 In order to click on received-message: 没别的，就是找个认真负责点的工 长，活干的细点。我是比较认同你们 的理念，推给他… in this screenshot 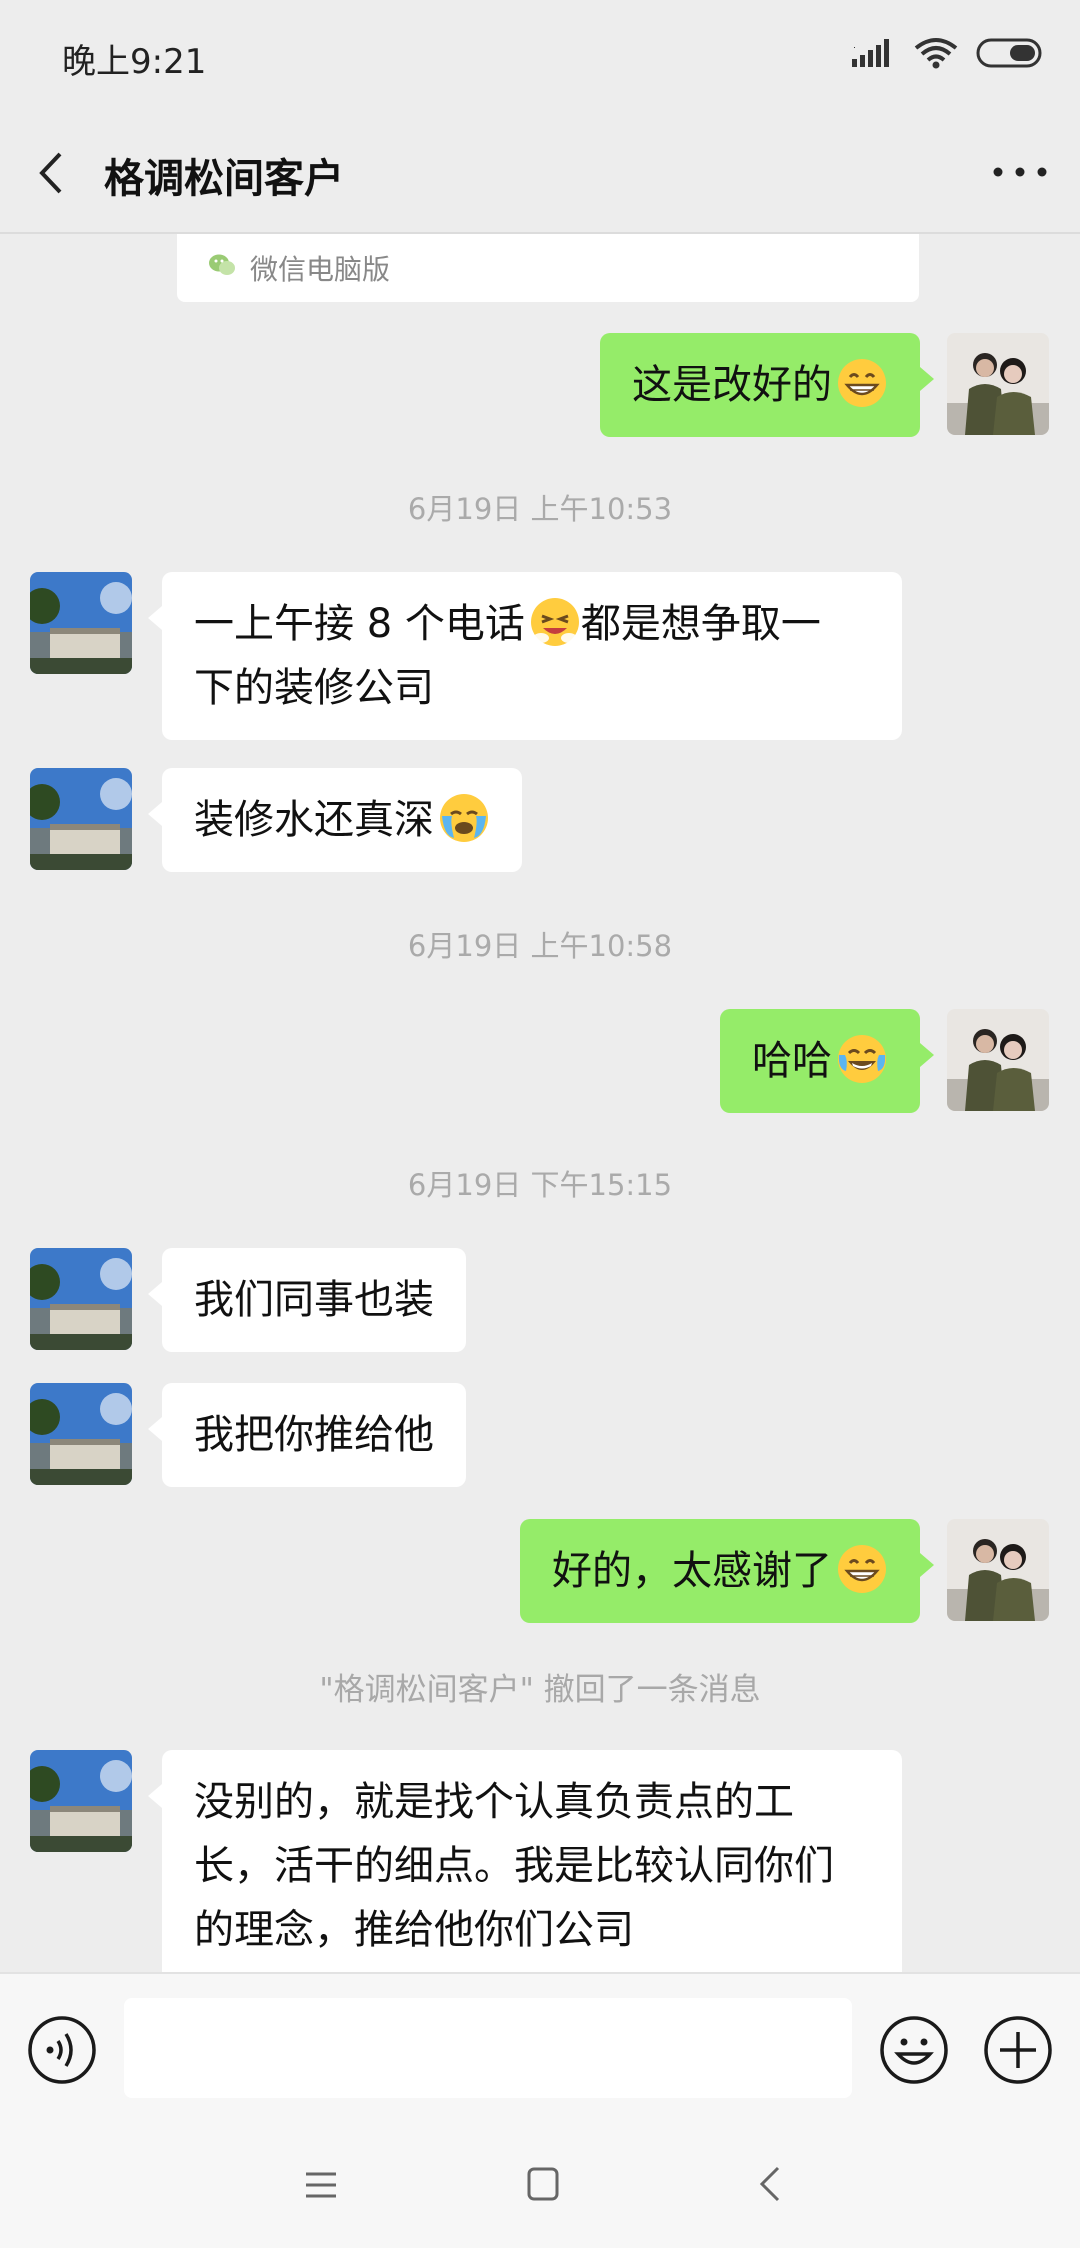, I will do `click(525, 1861)`.